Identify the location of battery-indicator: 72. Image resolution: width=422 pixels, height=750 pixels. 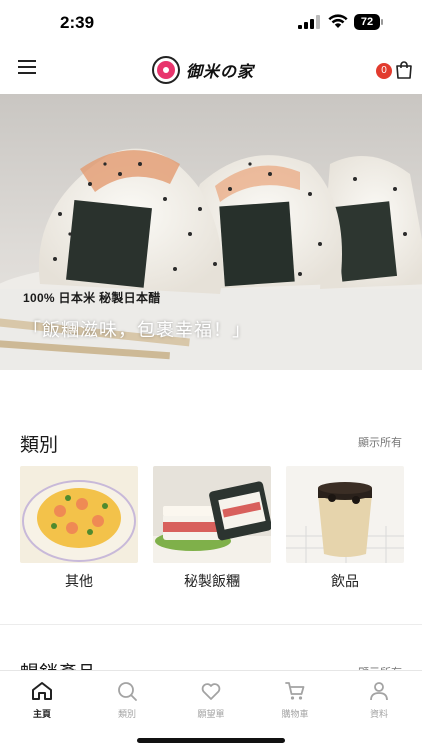
(369, 22).